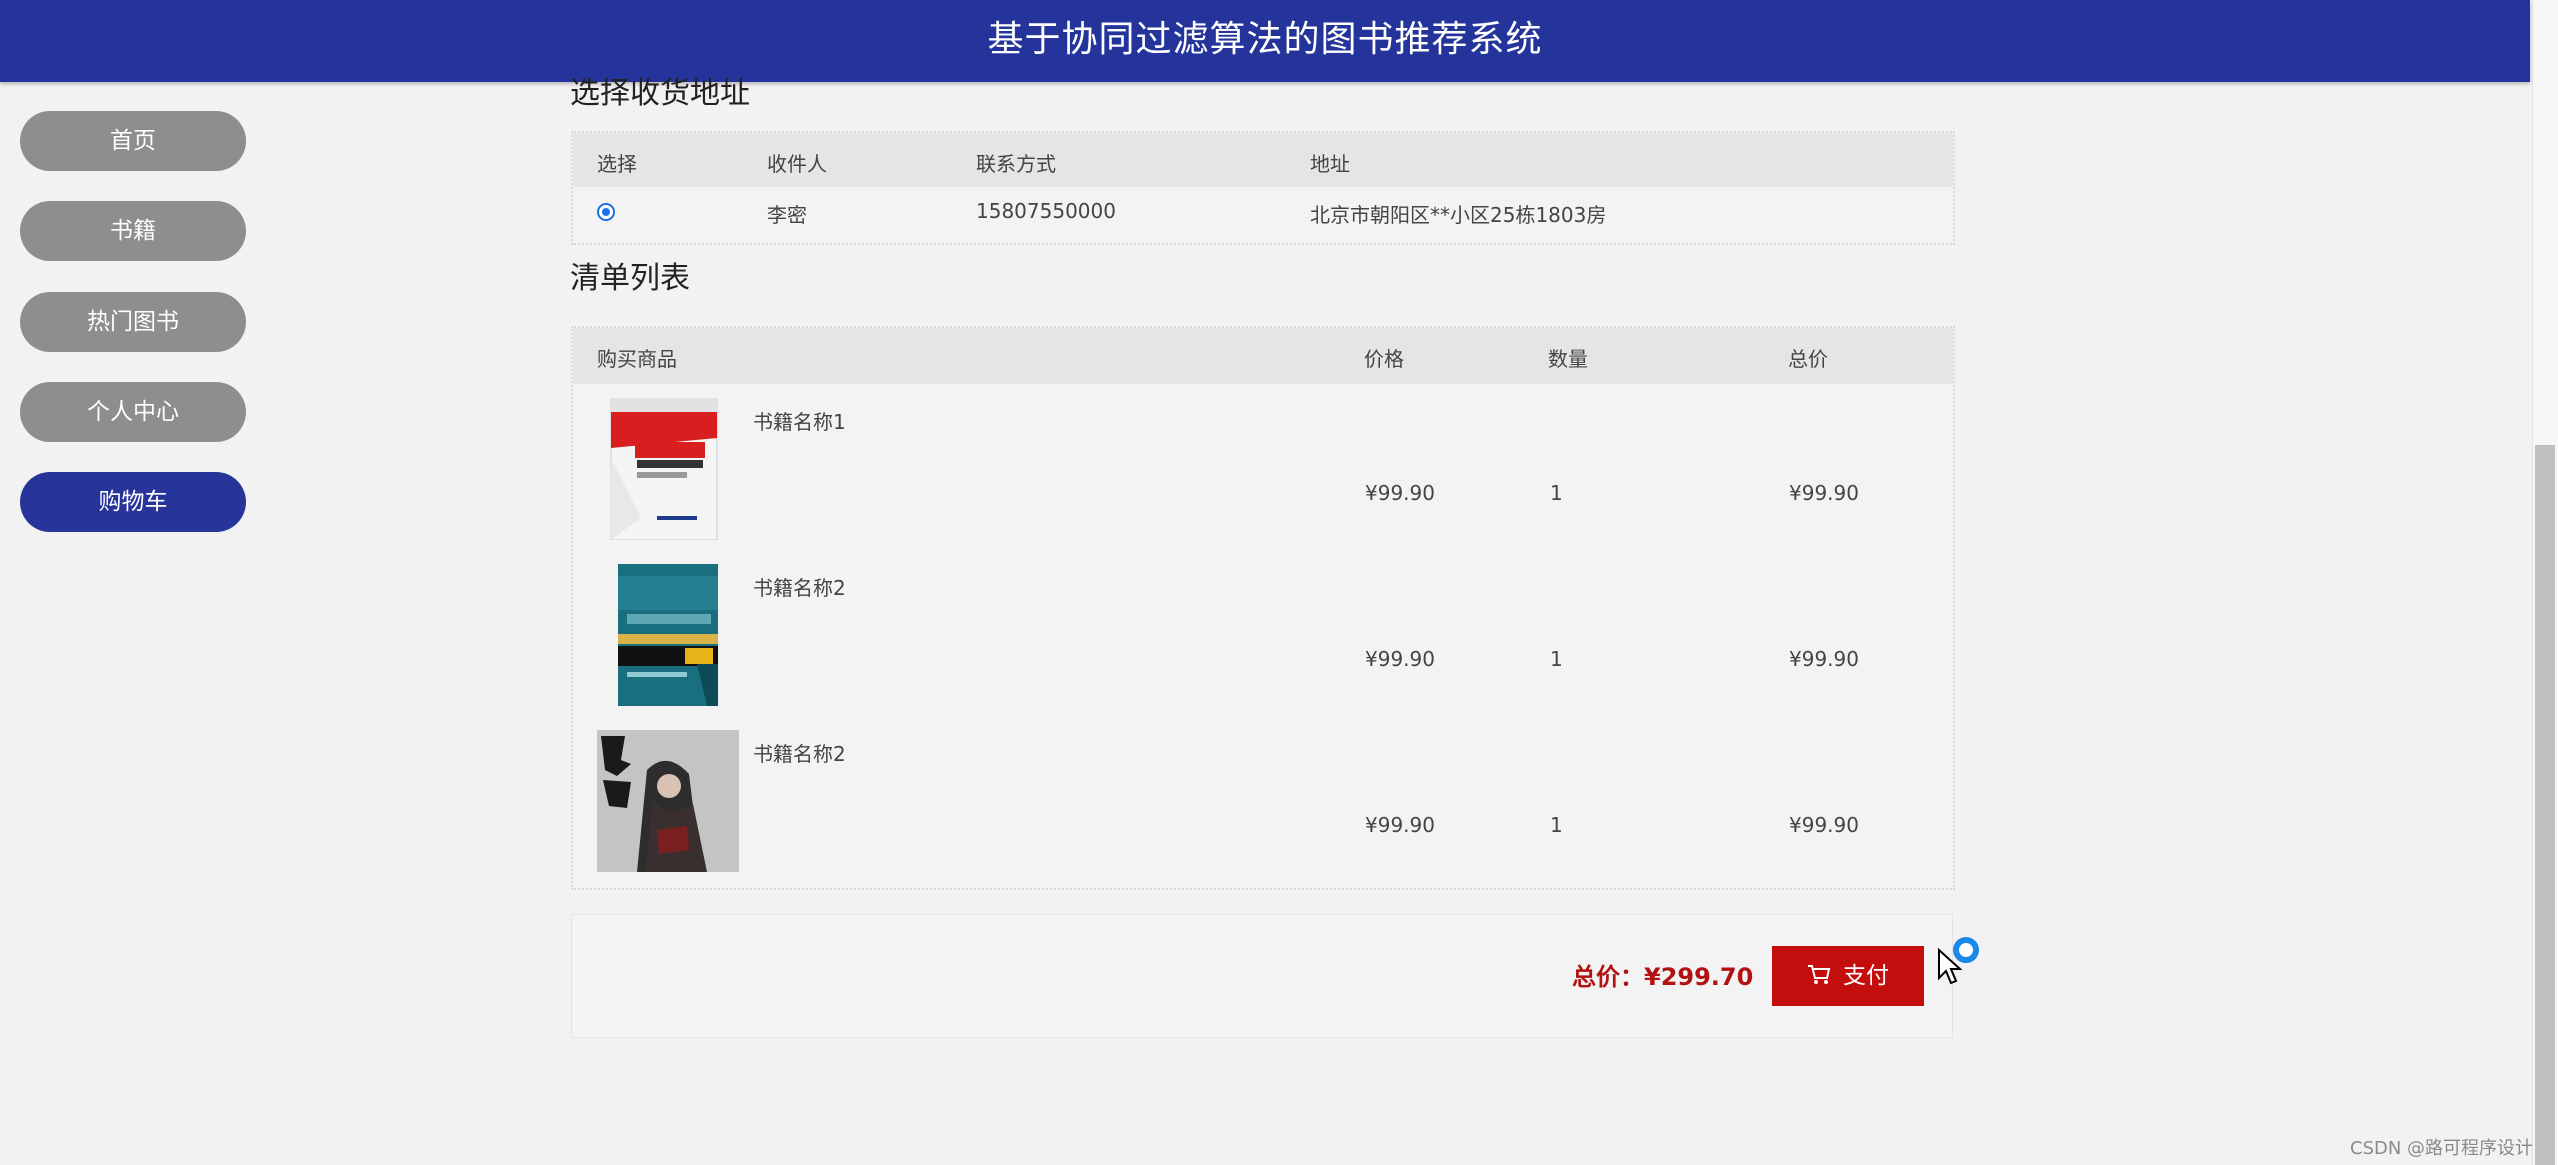 The height and width of the screenshot is (1165, 2558). What do you see at coordinates (1568, 359) in the screenshot?
I see `col-quantity: 数量` at bounding box center [1568, 359].